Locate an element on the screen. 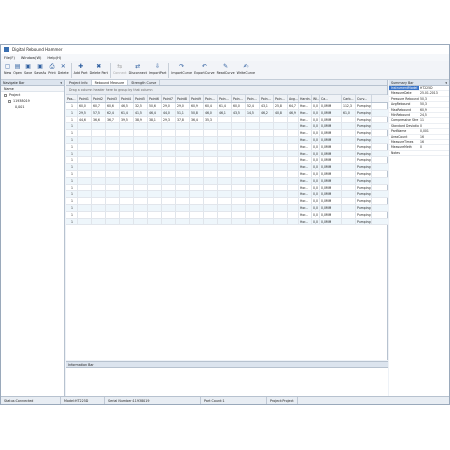 The image size is (450, 450). writecurve-button: ✍ WriteCurve is located at coordinates (246, 70).